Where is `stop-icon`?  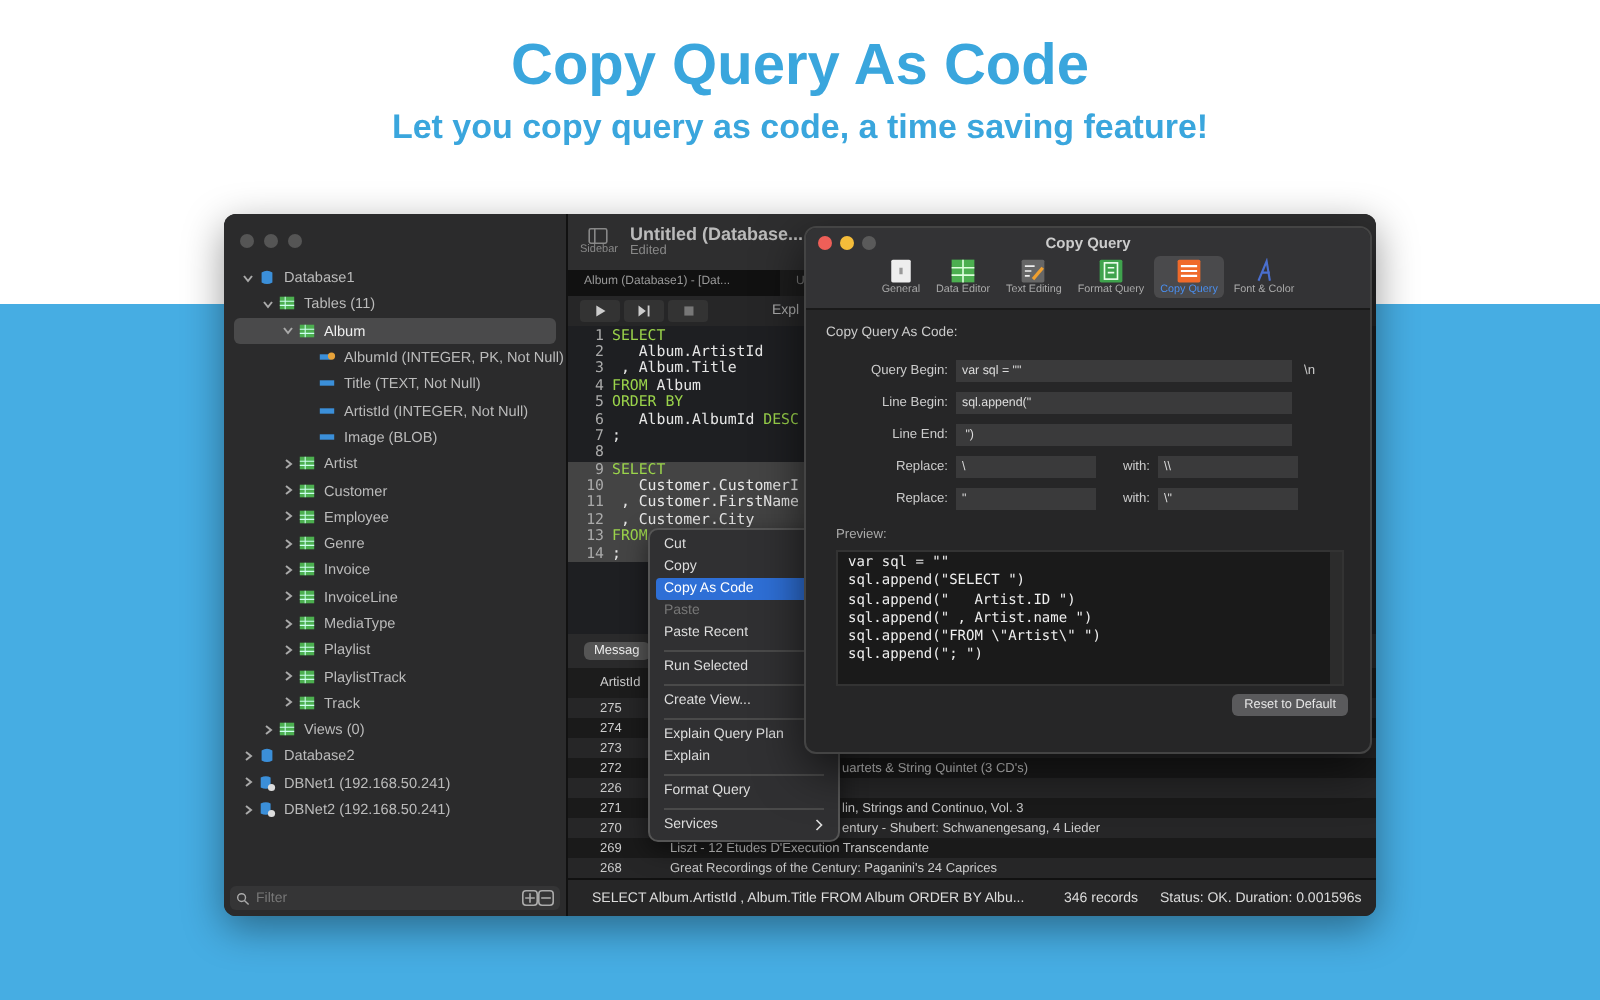 stop-icon is located at coordinates (688, 310).